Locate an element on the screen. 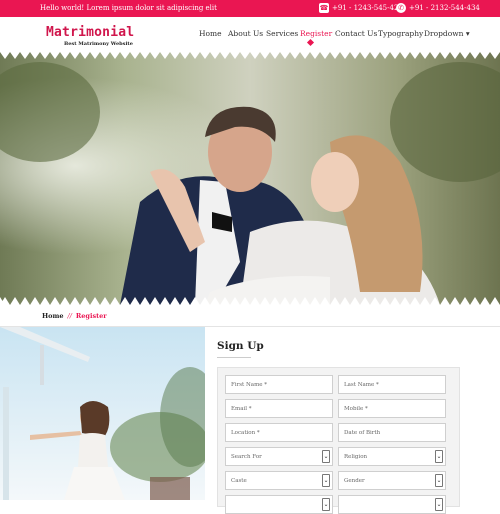 The image size is (500, 514). caste-select: Caste ⌄ is located at coordinates (279, 480).